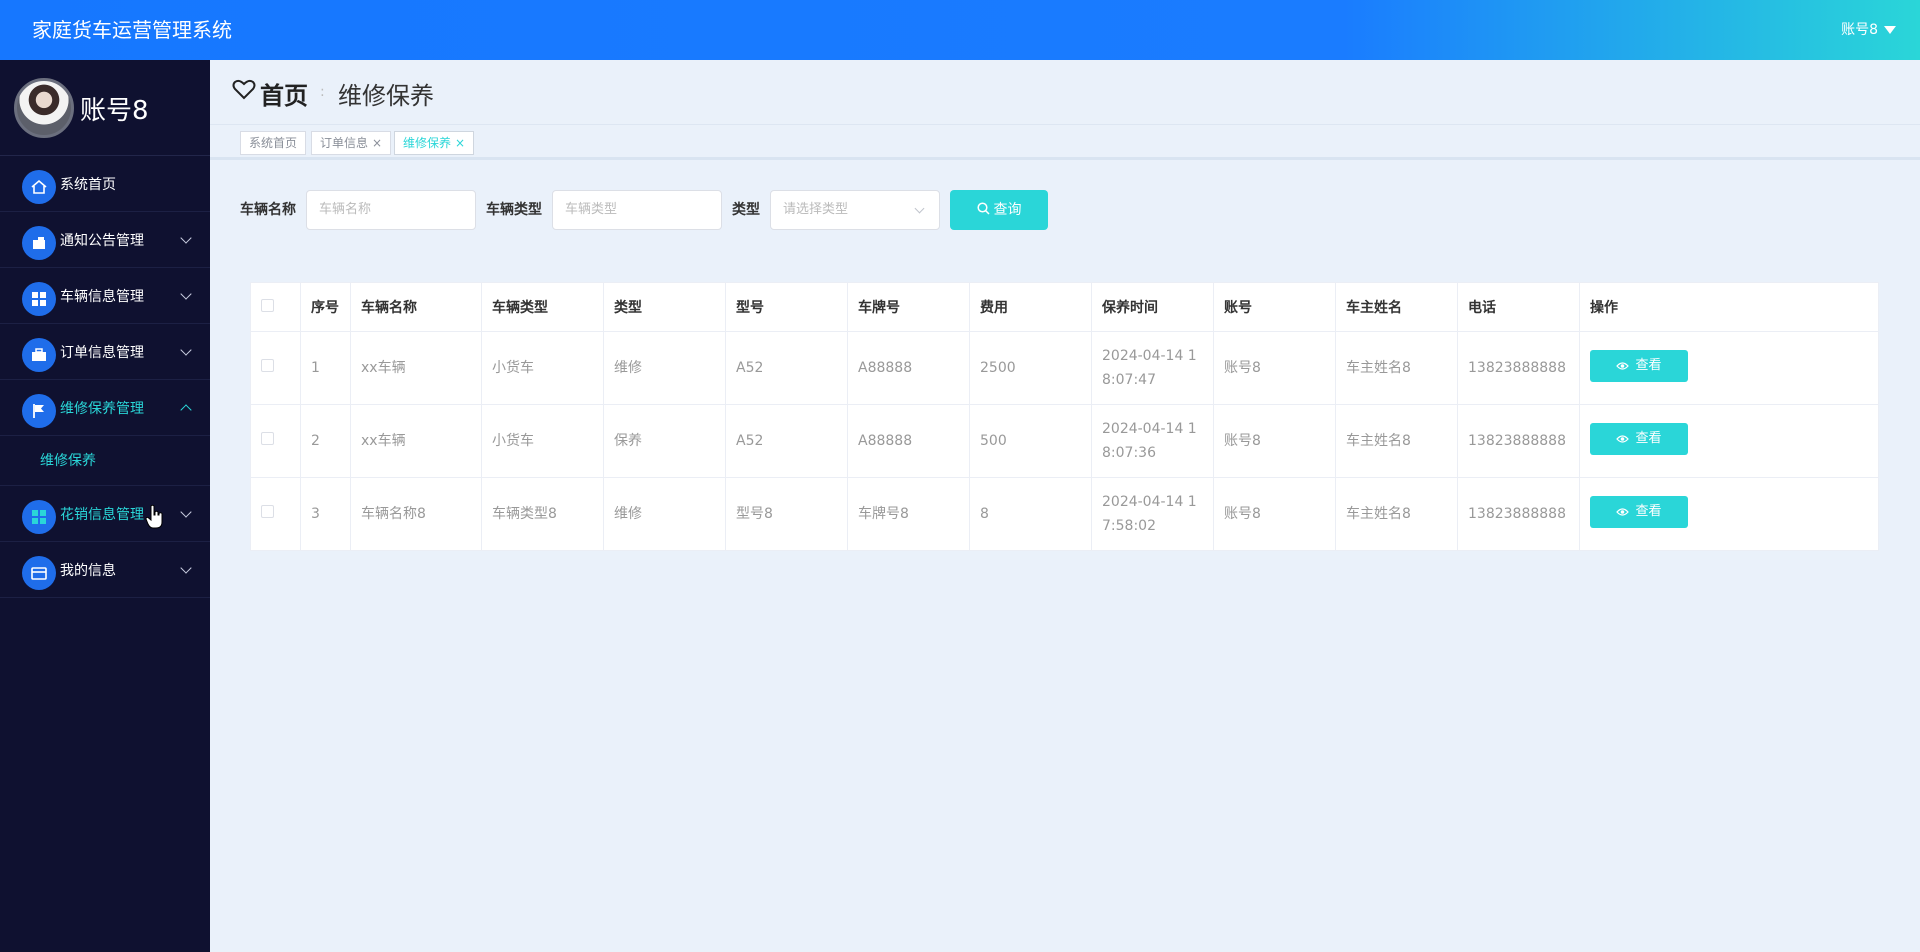 This screenshot has width=1920, height=952. What do you see at coordinates (746, 210) in the screenshot?
I see `kind-label: 类型` at bounding box center [746, 210].